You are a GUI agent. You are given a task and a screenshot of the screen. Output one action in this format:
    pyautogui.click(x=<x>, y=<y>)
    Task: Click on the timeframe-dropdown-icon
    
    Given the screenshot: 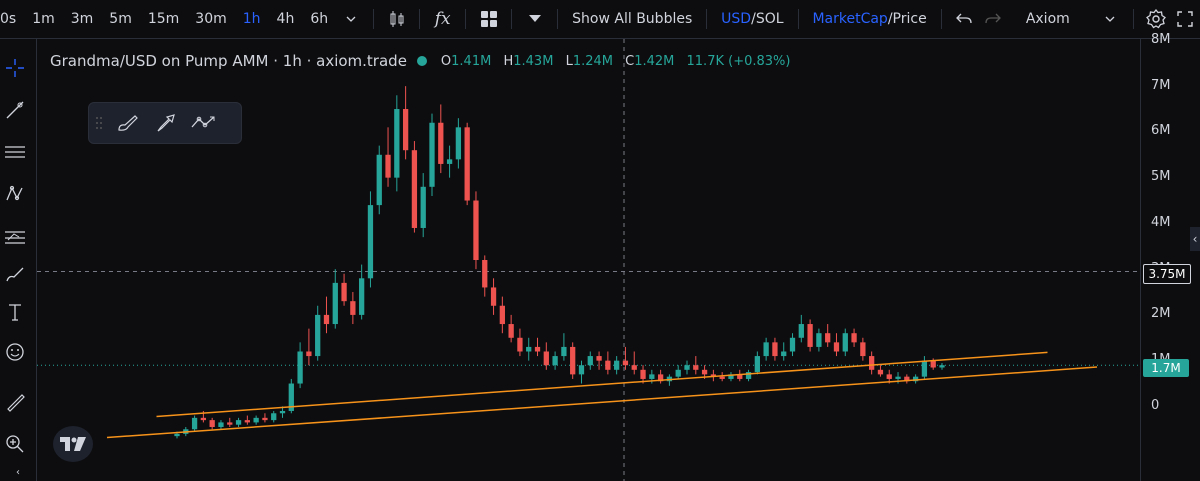 What is the action you would take?
    pyautogui.click(x=350, y=19)
    